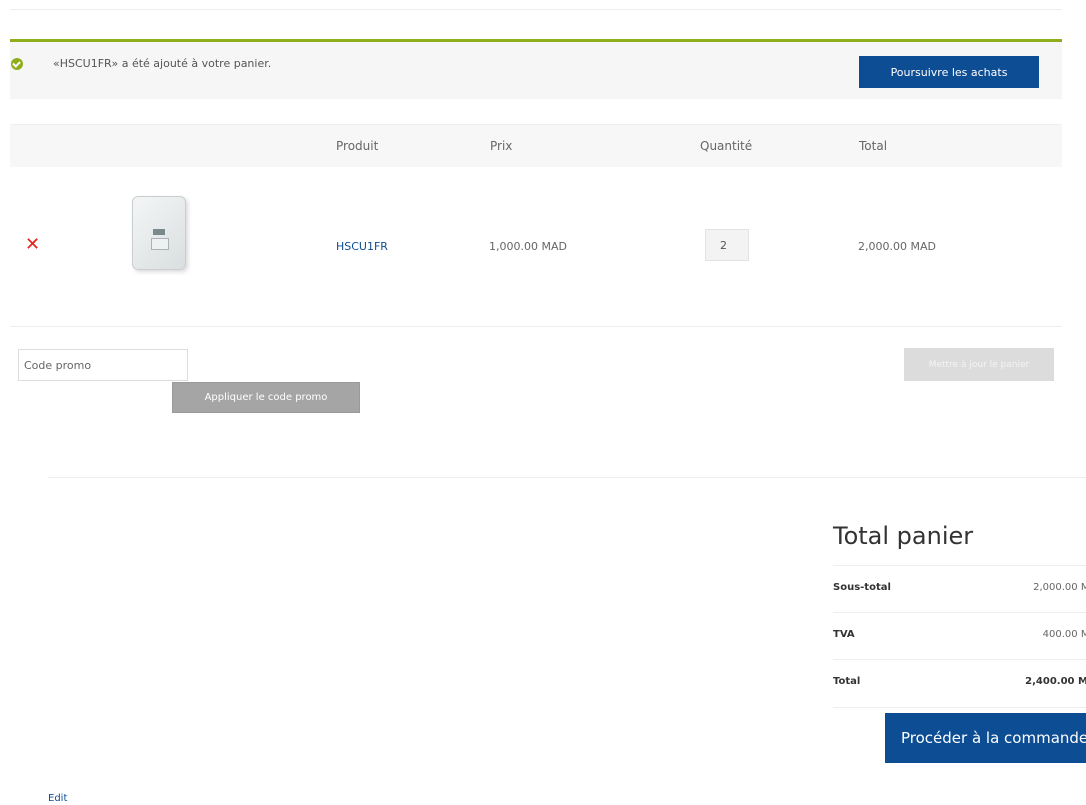 Image resolution: width=1086 pixels, height=805 pixels. Describe the element at coordinates (1059, 587) in the screenshot. I see `subtotal-value: 2,000.00 MAD` at that location.